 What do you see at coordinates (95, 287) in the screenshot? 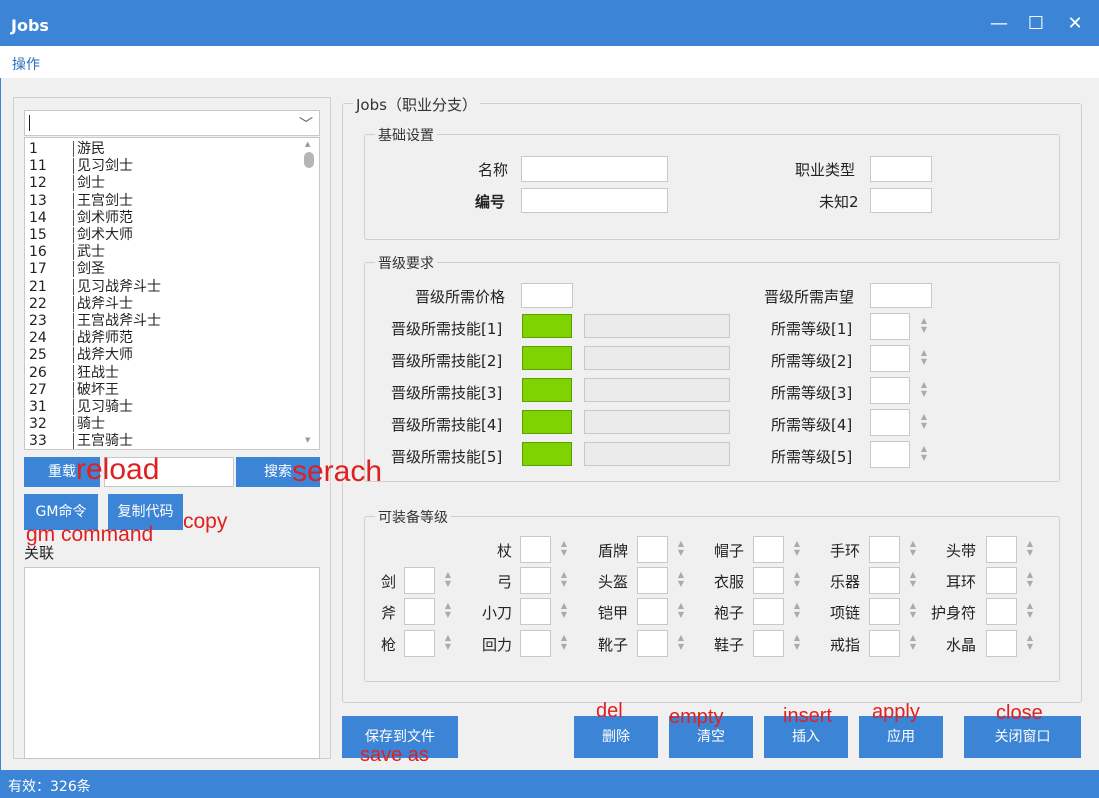
I see `list-item: 21 见习战斧斗士` at bounding box center [95, 287].